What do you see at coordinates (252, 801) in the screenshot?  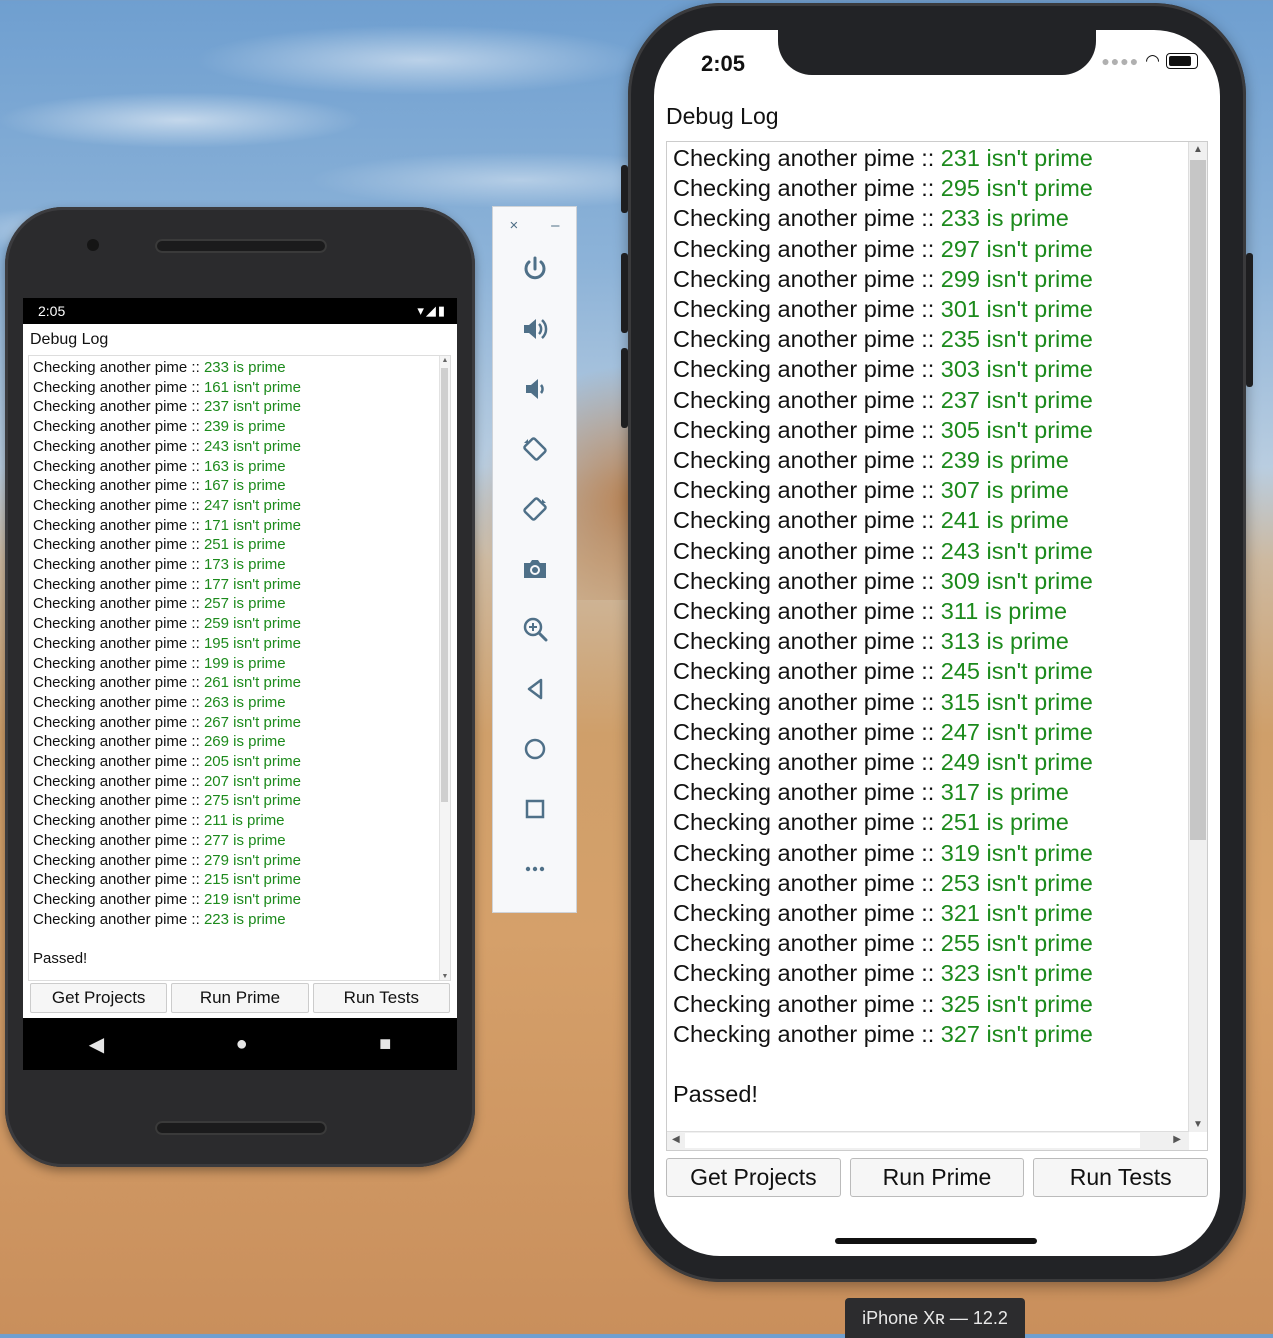 I see `log-line-result: 275 isn't prime` at bounding box center [252, 801].